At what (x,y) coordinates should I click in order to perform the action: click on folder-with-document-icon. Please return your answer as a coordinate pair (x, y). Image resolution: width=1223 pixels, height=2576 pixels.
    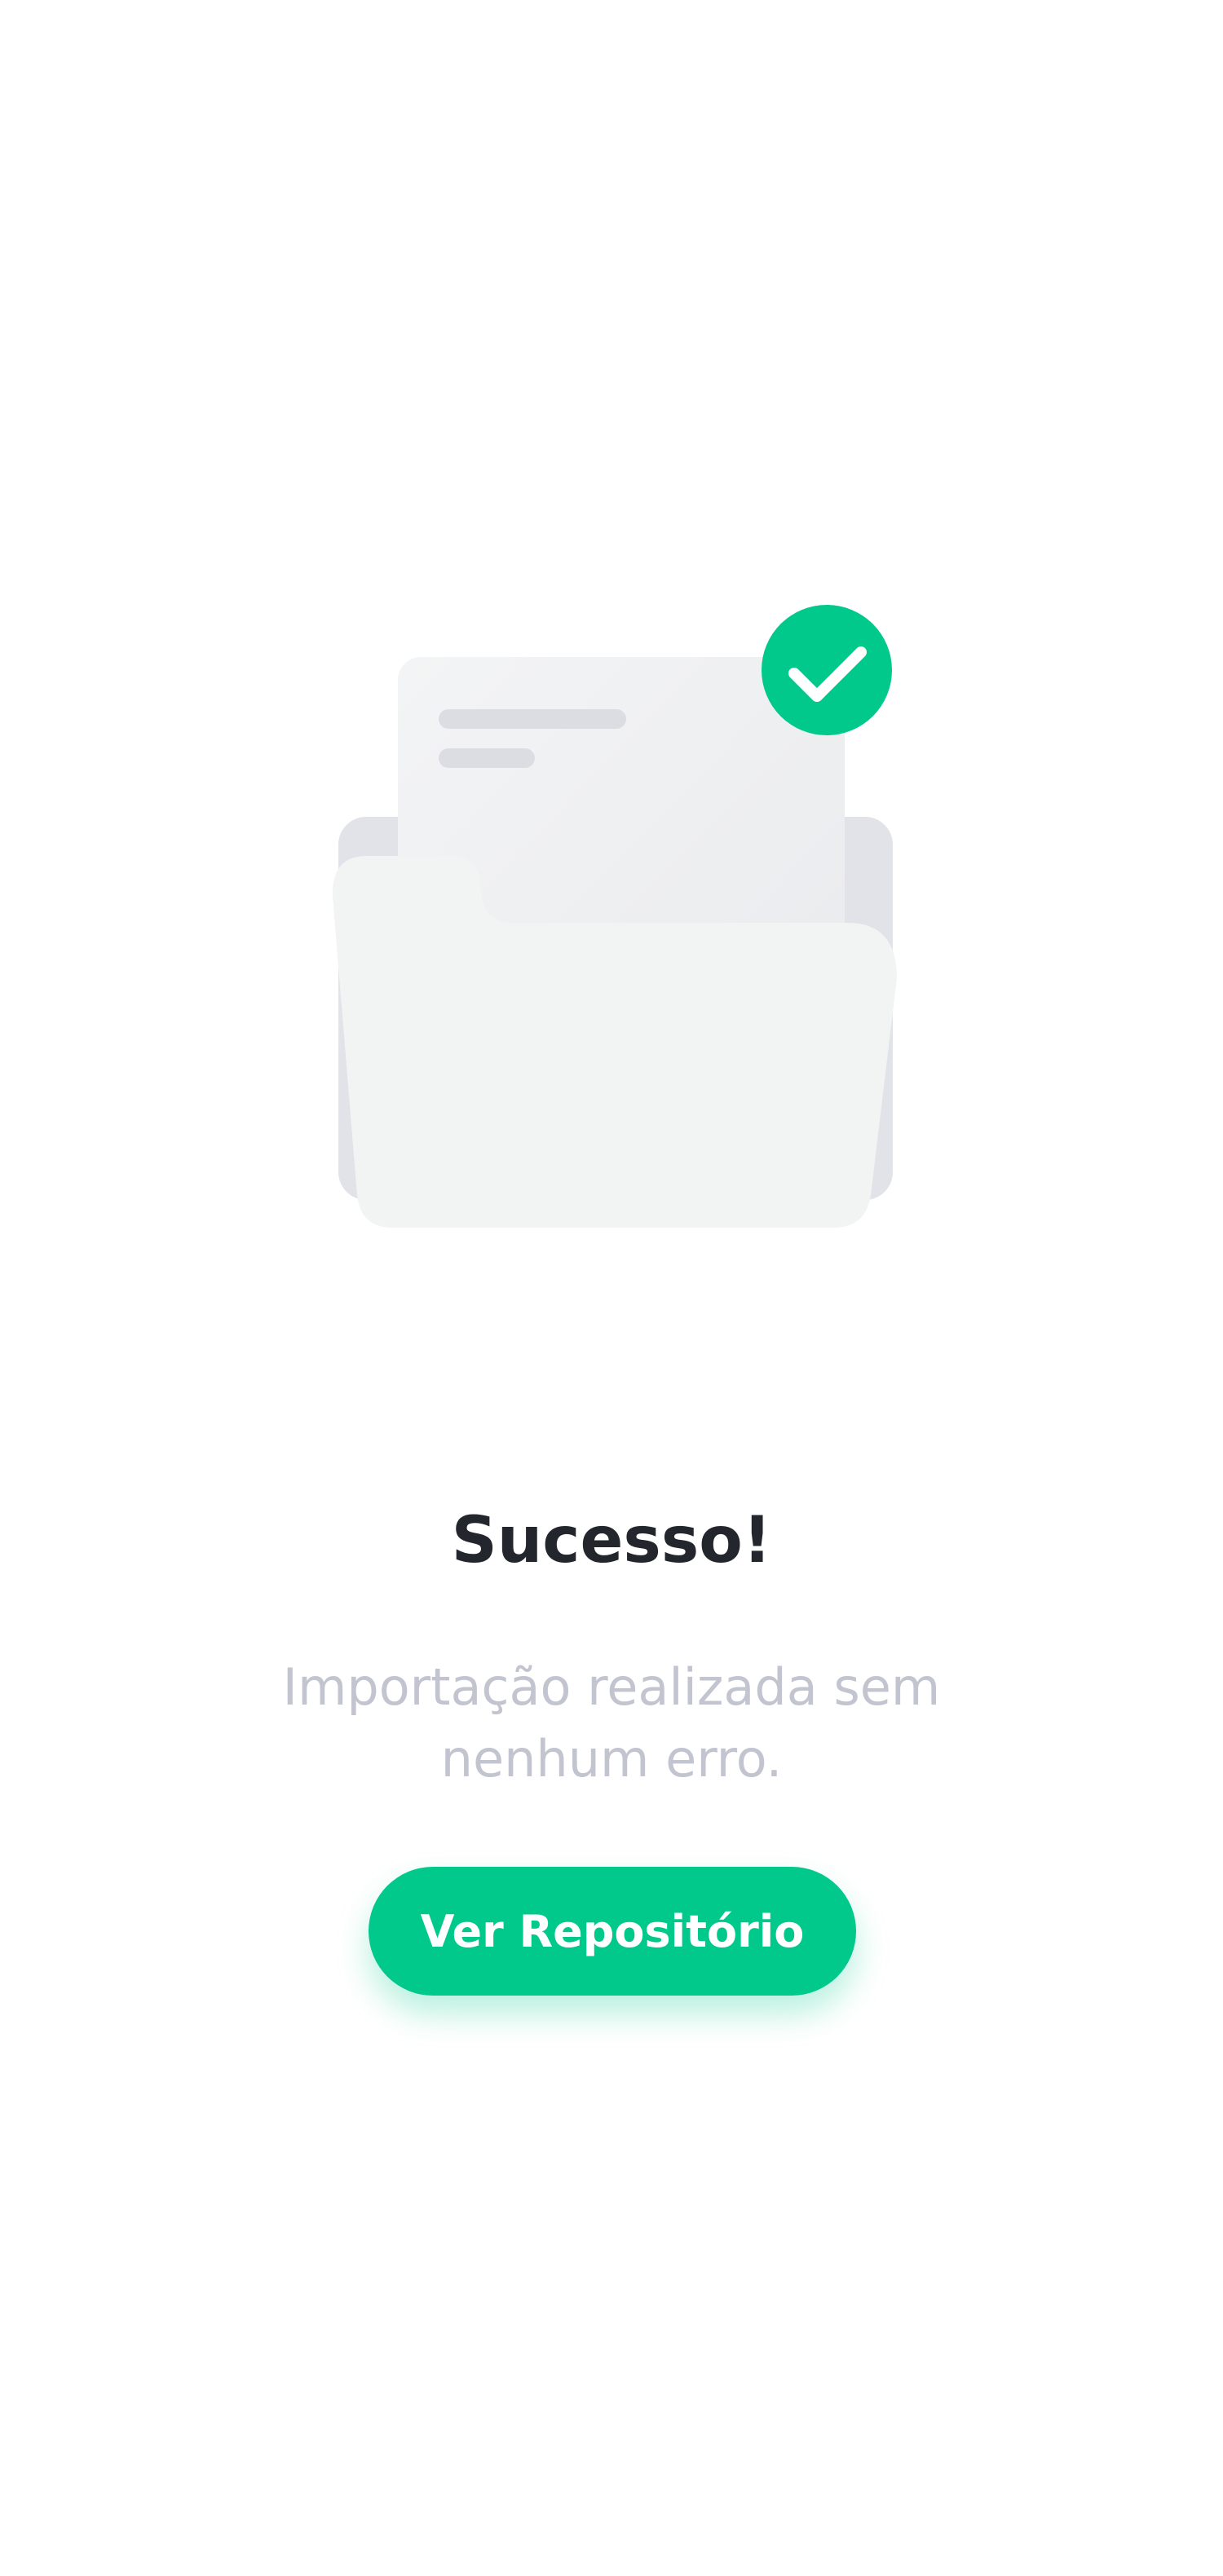
    Looking at the image, I should click on (614, 916).